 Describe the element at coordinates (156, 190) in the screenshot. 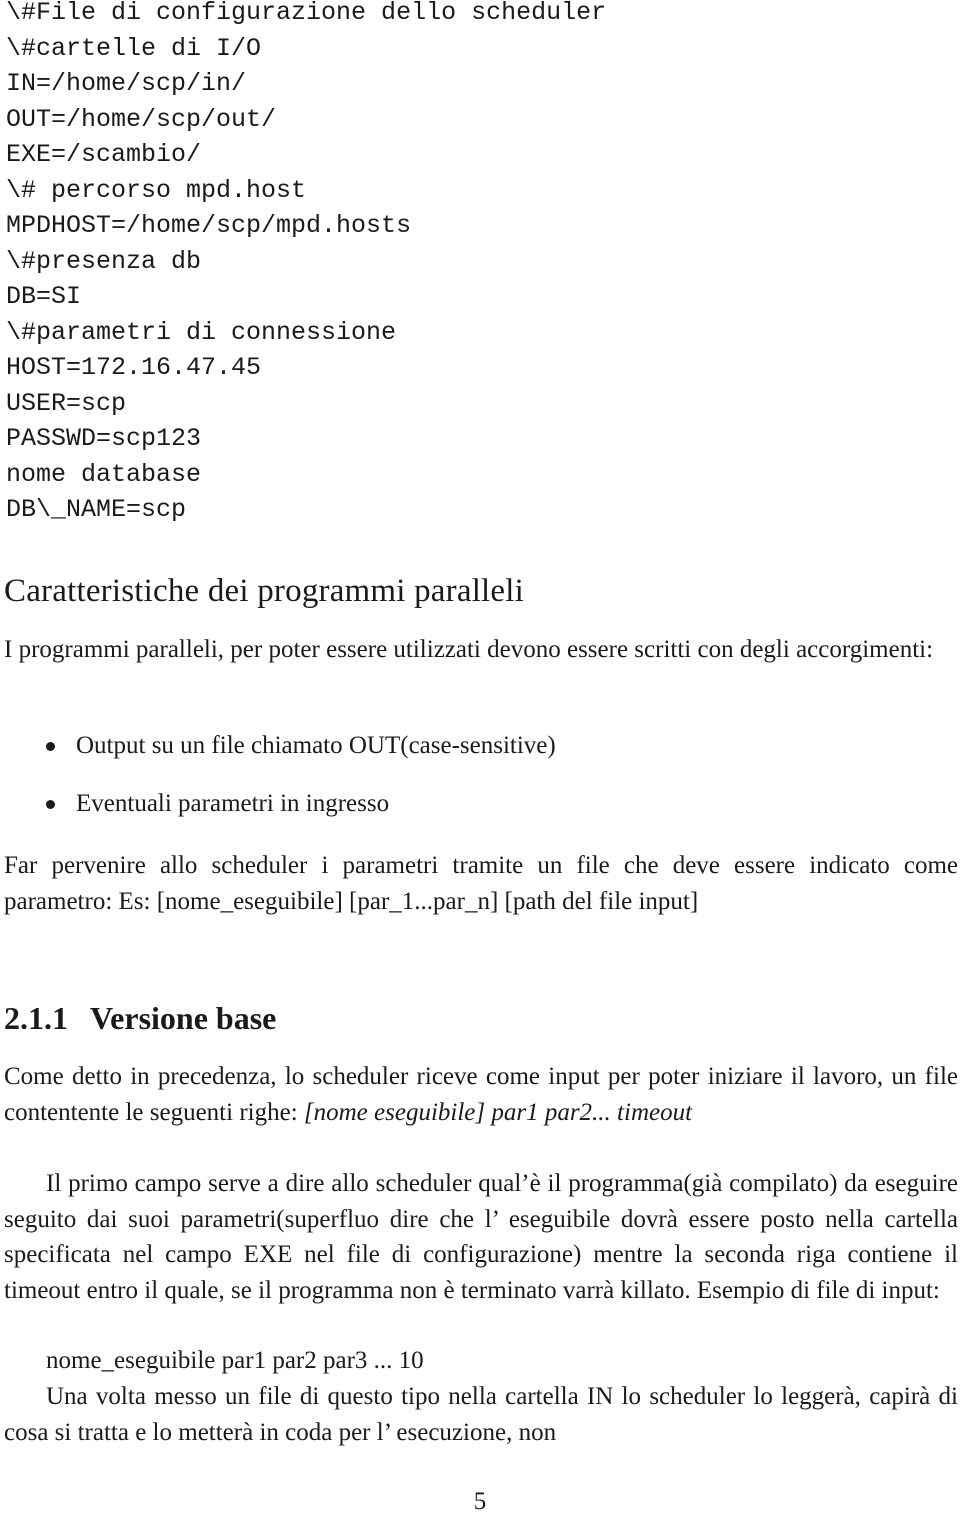

I see `config-line: \# percorso mpd.host` at that location.